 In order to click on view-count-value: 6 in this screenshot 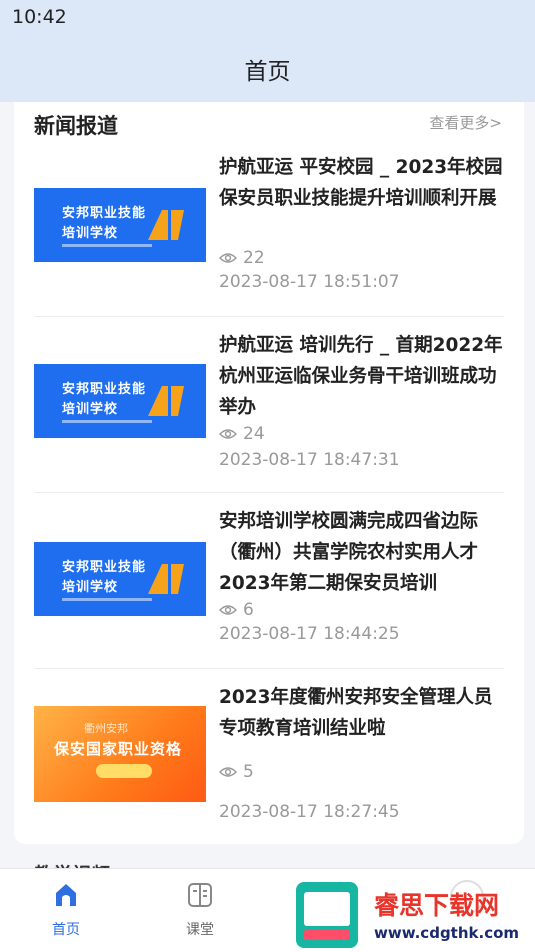, I will do `click(248, 610)`.